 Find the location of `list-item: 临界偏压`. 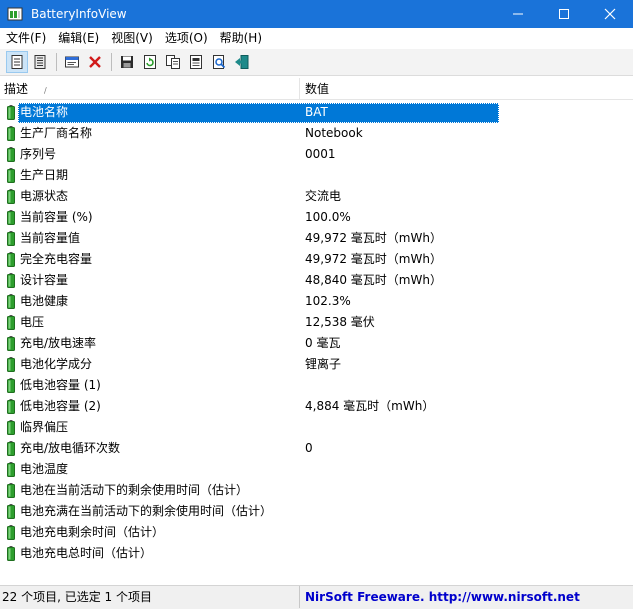

list-item: 临界偏压 is located at coordinates (316, 427).